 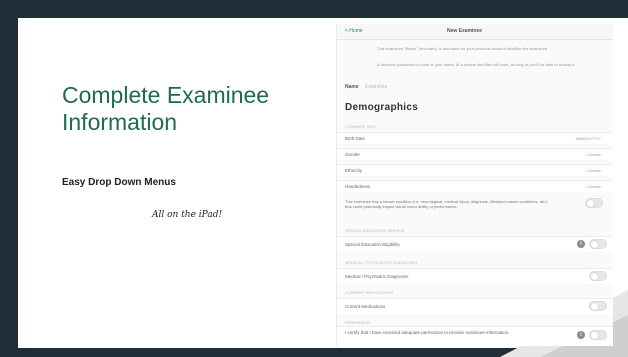 I want to click on examinee-info-header: EXAMINEE INFO, so click(x=361, y=126).